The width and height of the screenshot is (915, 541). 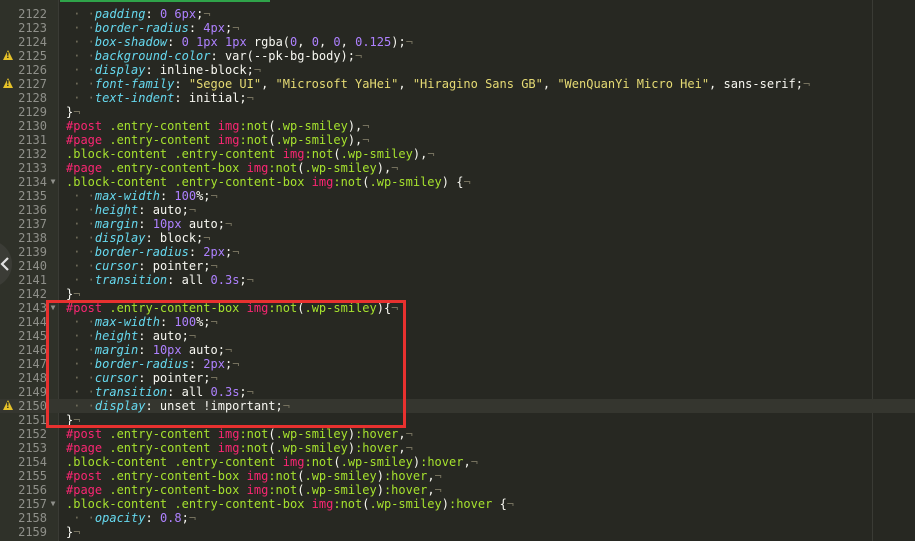 What do you see at coordinates (153, 28) in the screenshot?
I see `code-text: · ·border-radius: 4px;¬` at bounding box center [153, 28].